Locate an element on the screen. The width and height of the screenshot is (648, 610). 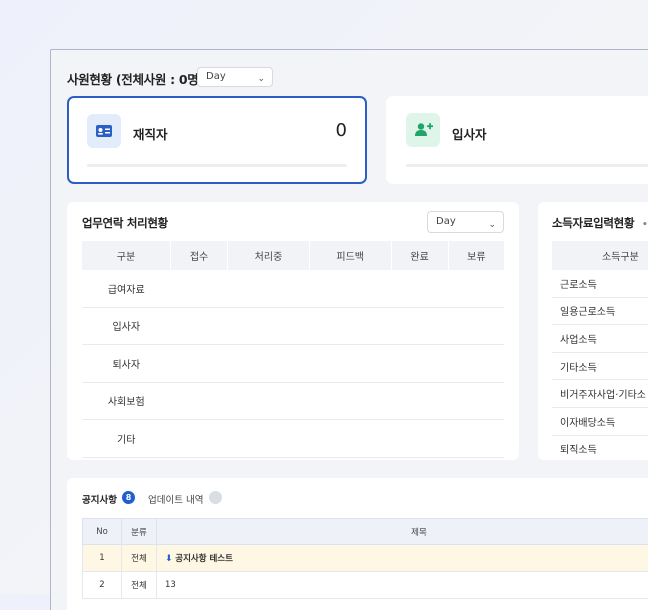
list-item: 퇴직소득 is located at coordinates (600, 447).